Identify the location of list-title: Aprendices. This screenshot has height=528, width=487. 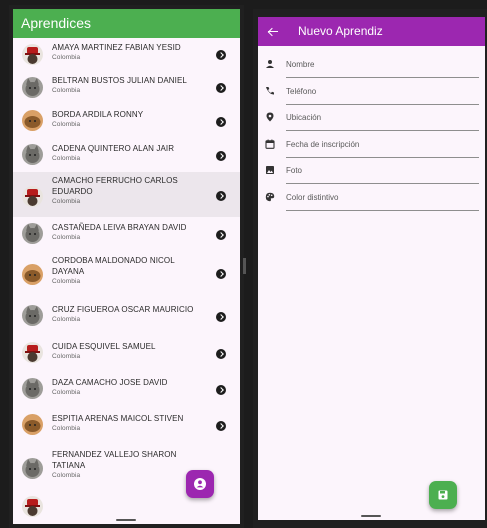
(56, 23).